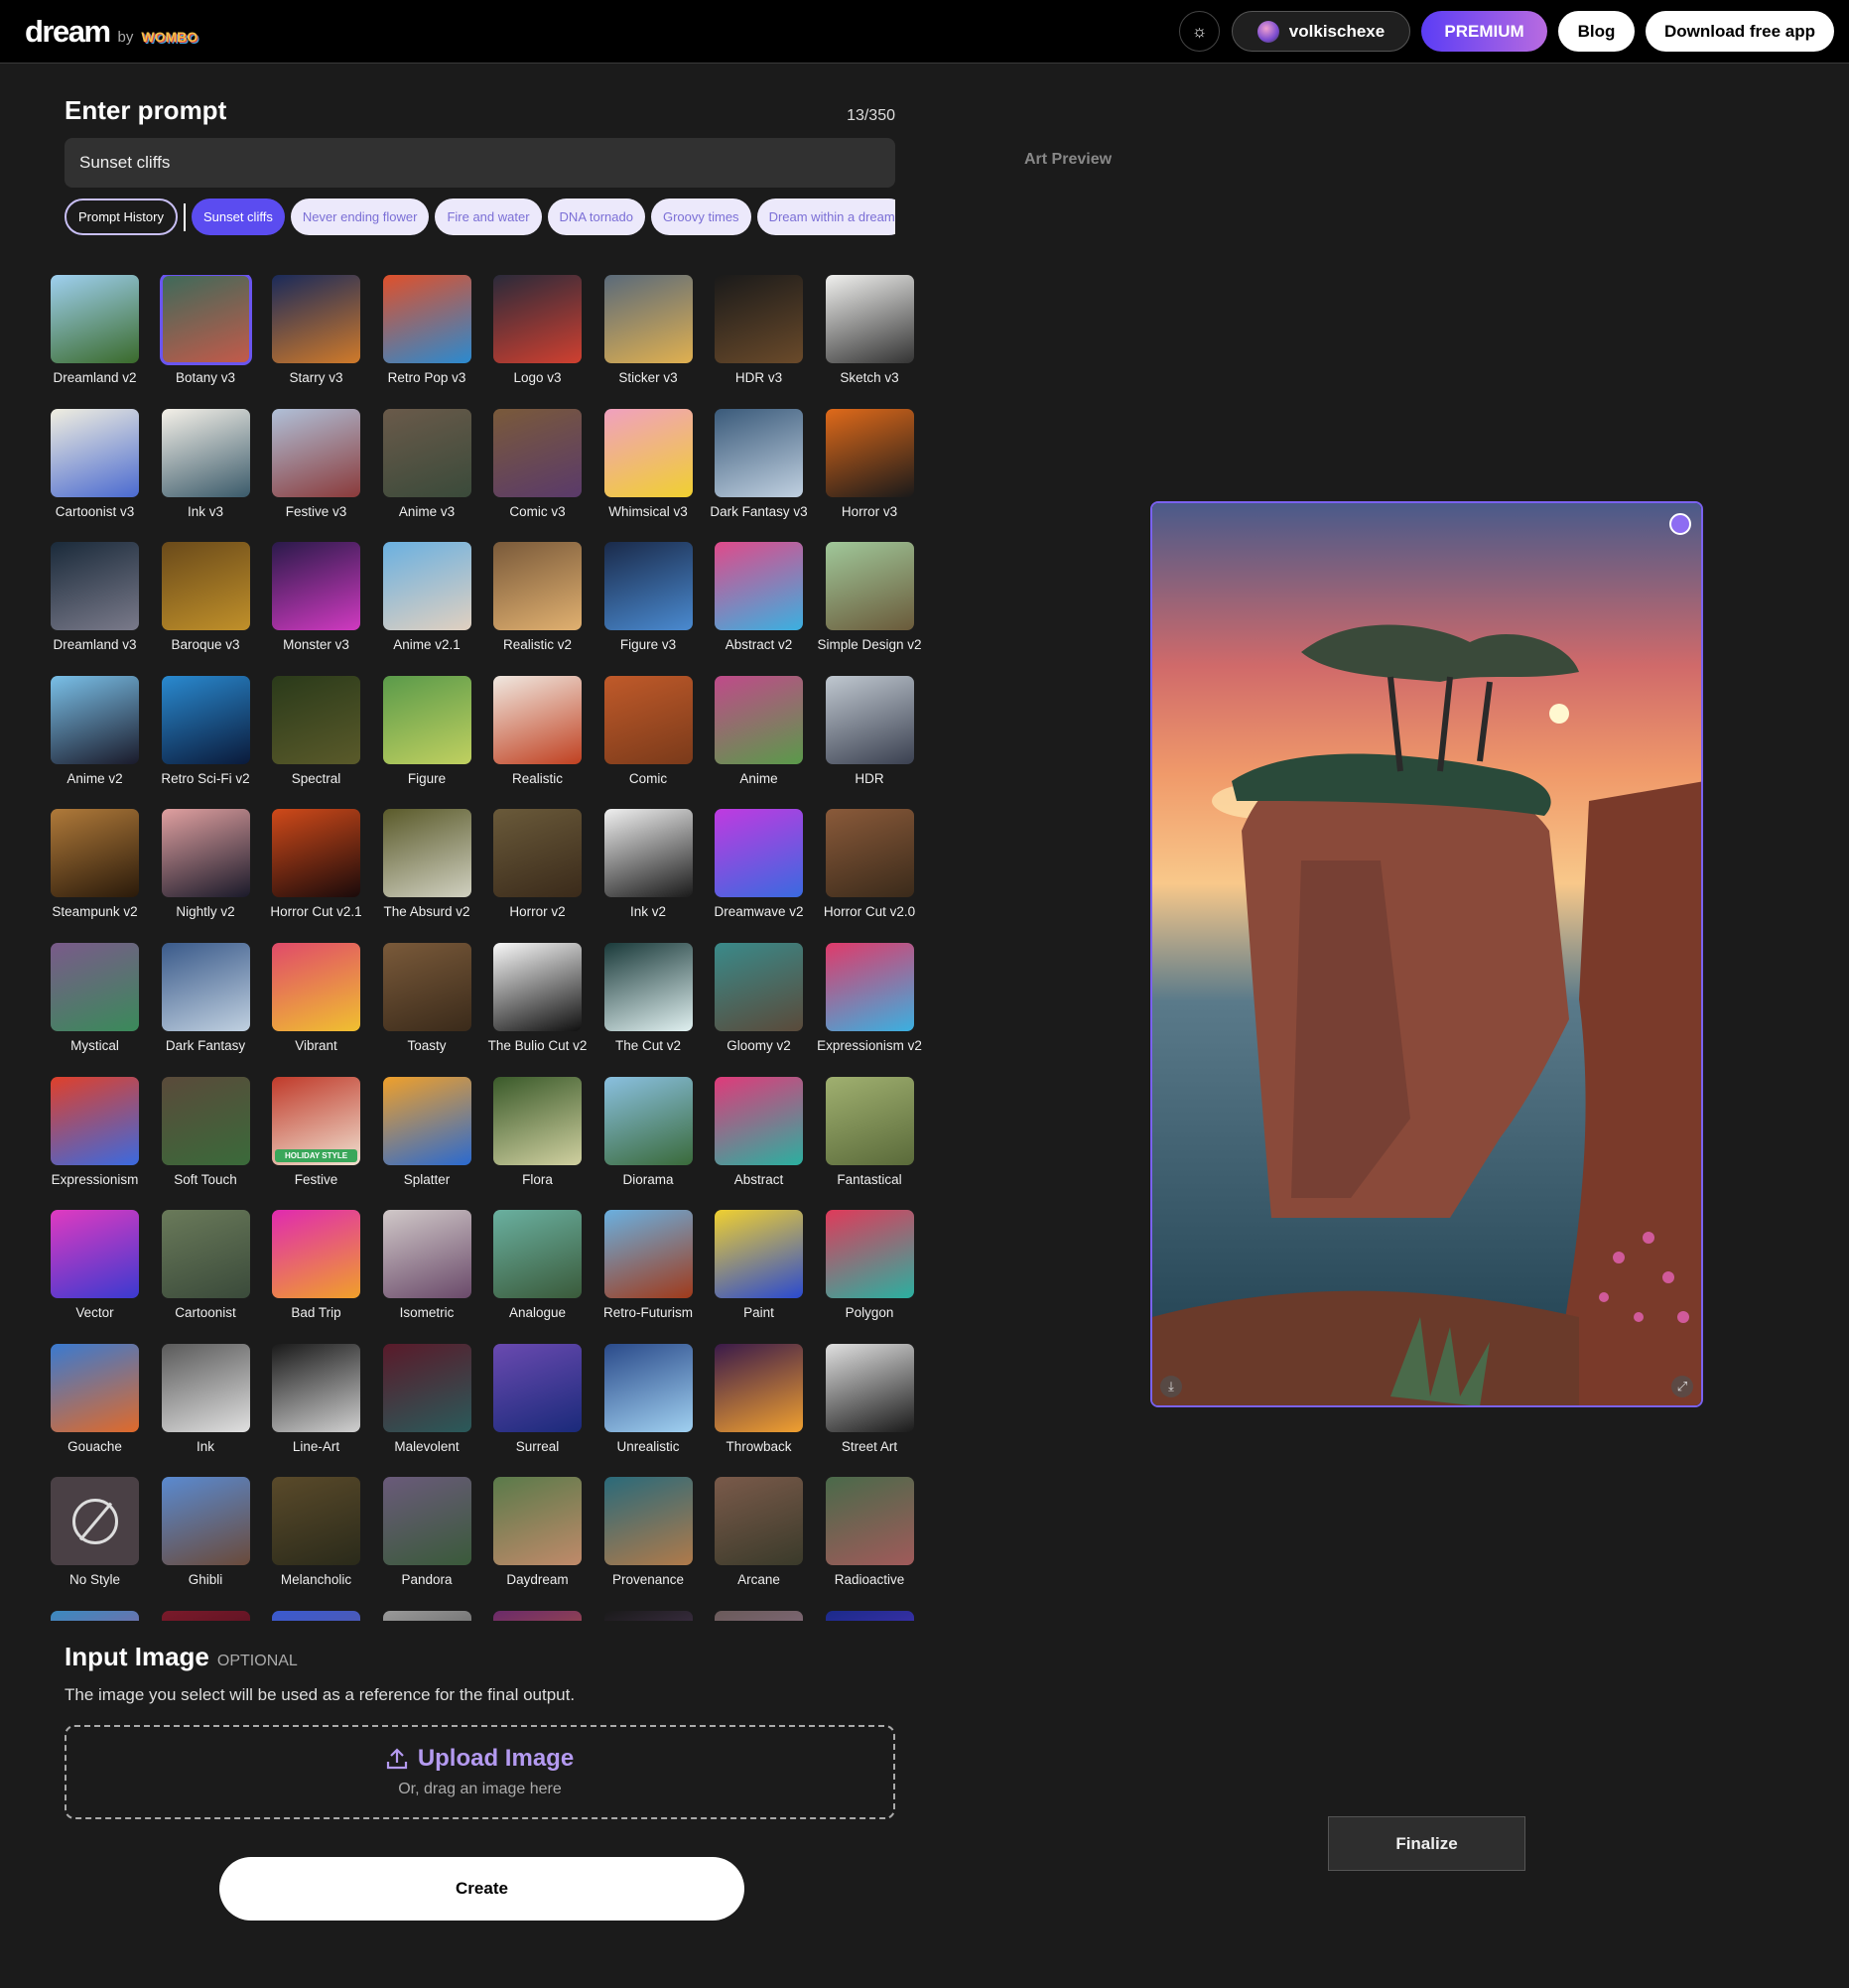 The height and width of the screenshot is (1988, 1849). What do you see at coordinates (95, 597) in the screenshot?
I see `style-tile: Dreamland v3` at bounding box center [95, 597].